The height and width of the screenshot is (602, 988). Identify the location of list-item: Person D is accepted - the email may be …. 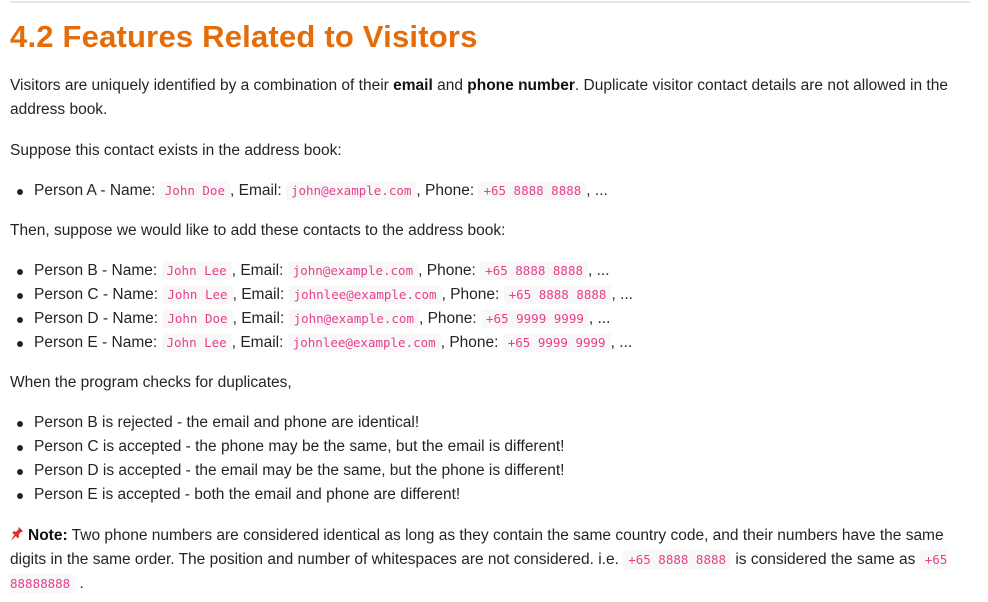
(287, 471).